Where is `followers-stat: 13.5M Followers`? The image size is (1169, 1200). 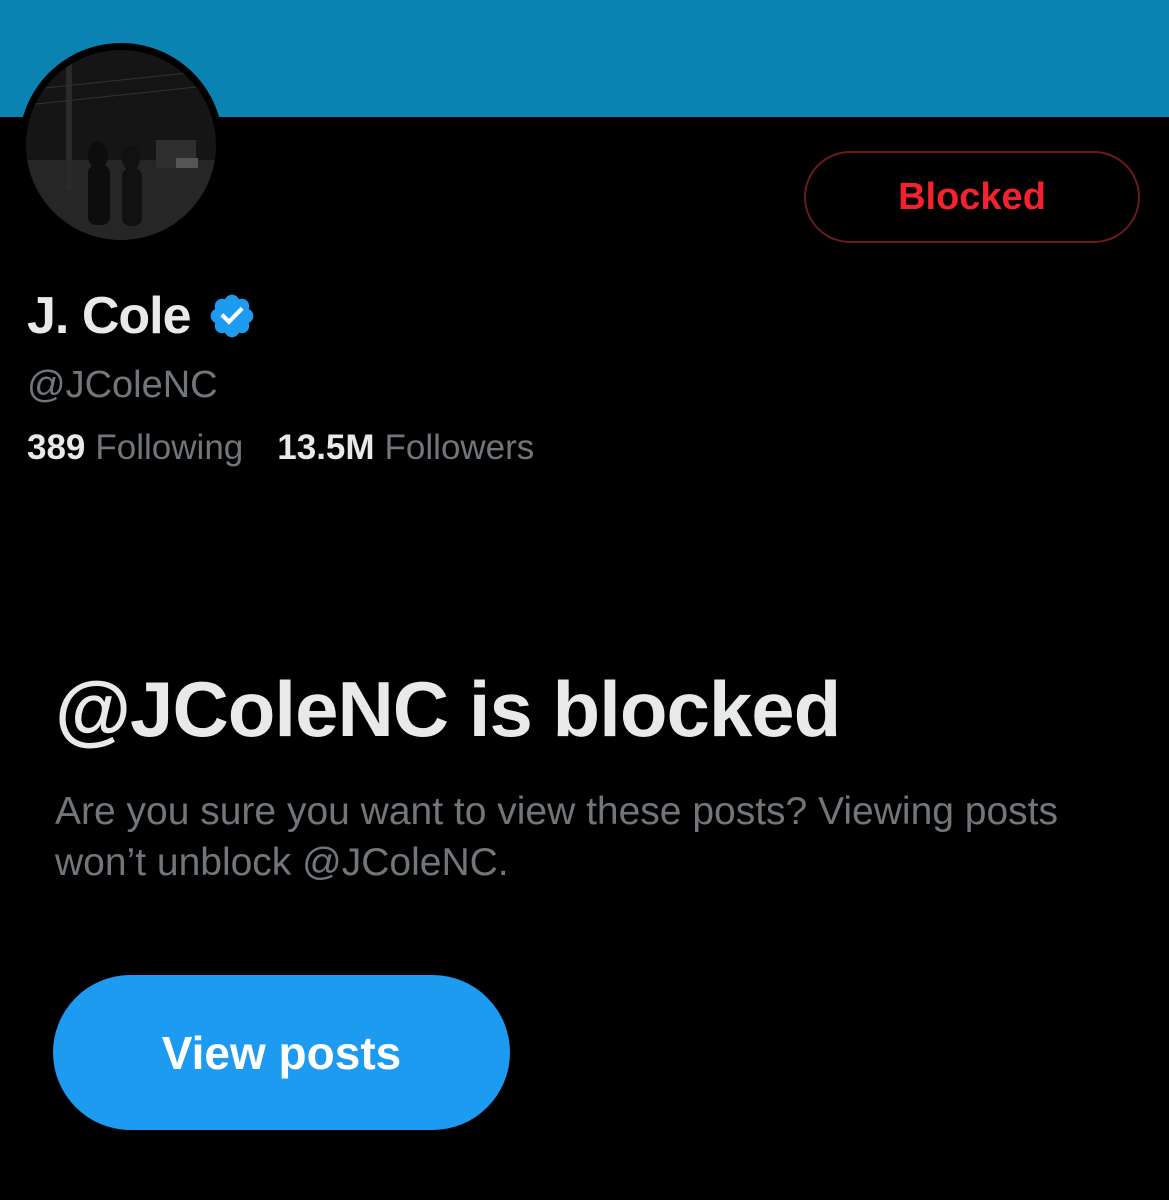
followers-stat: 13.5M Followers is located at coordinates (405, 448).